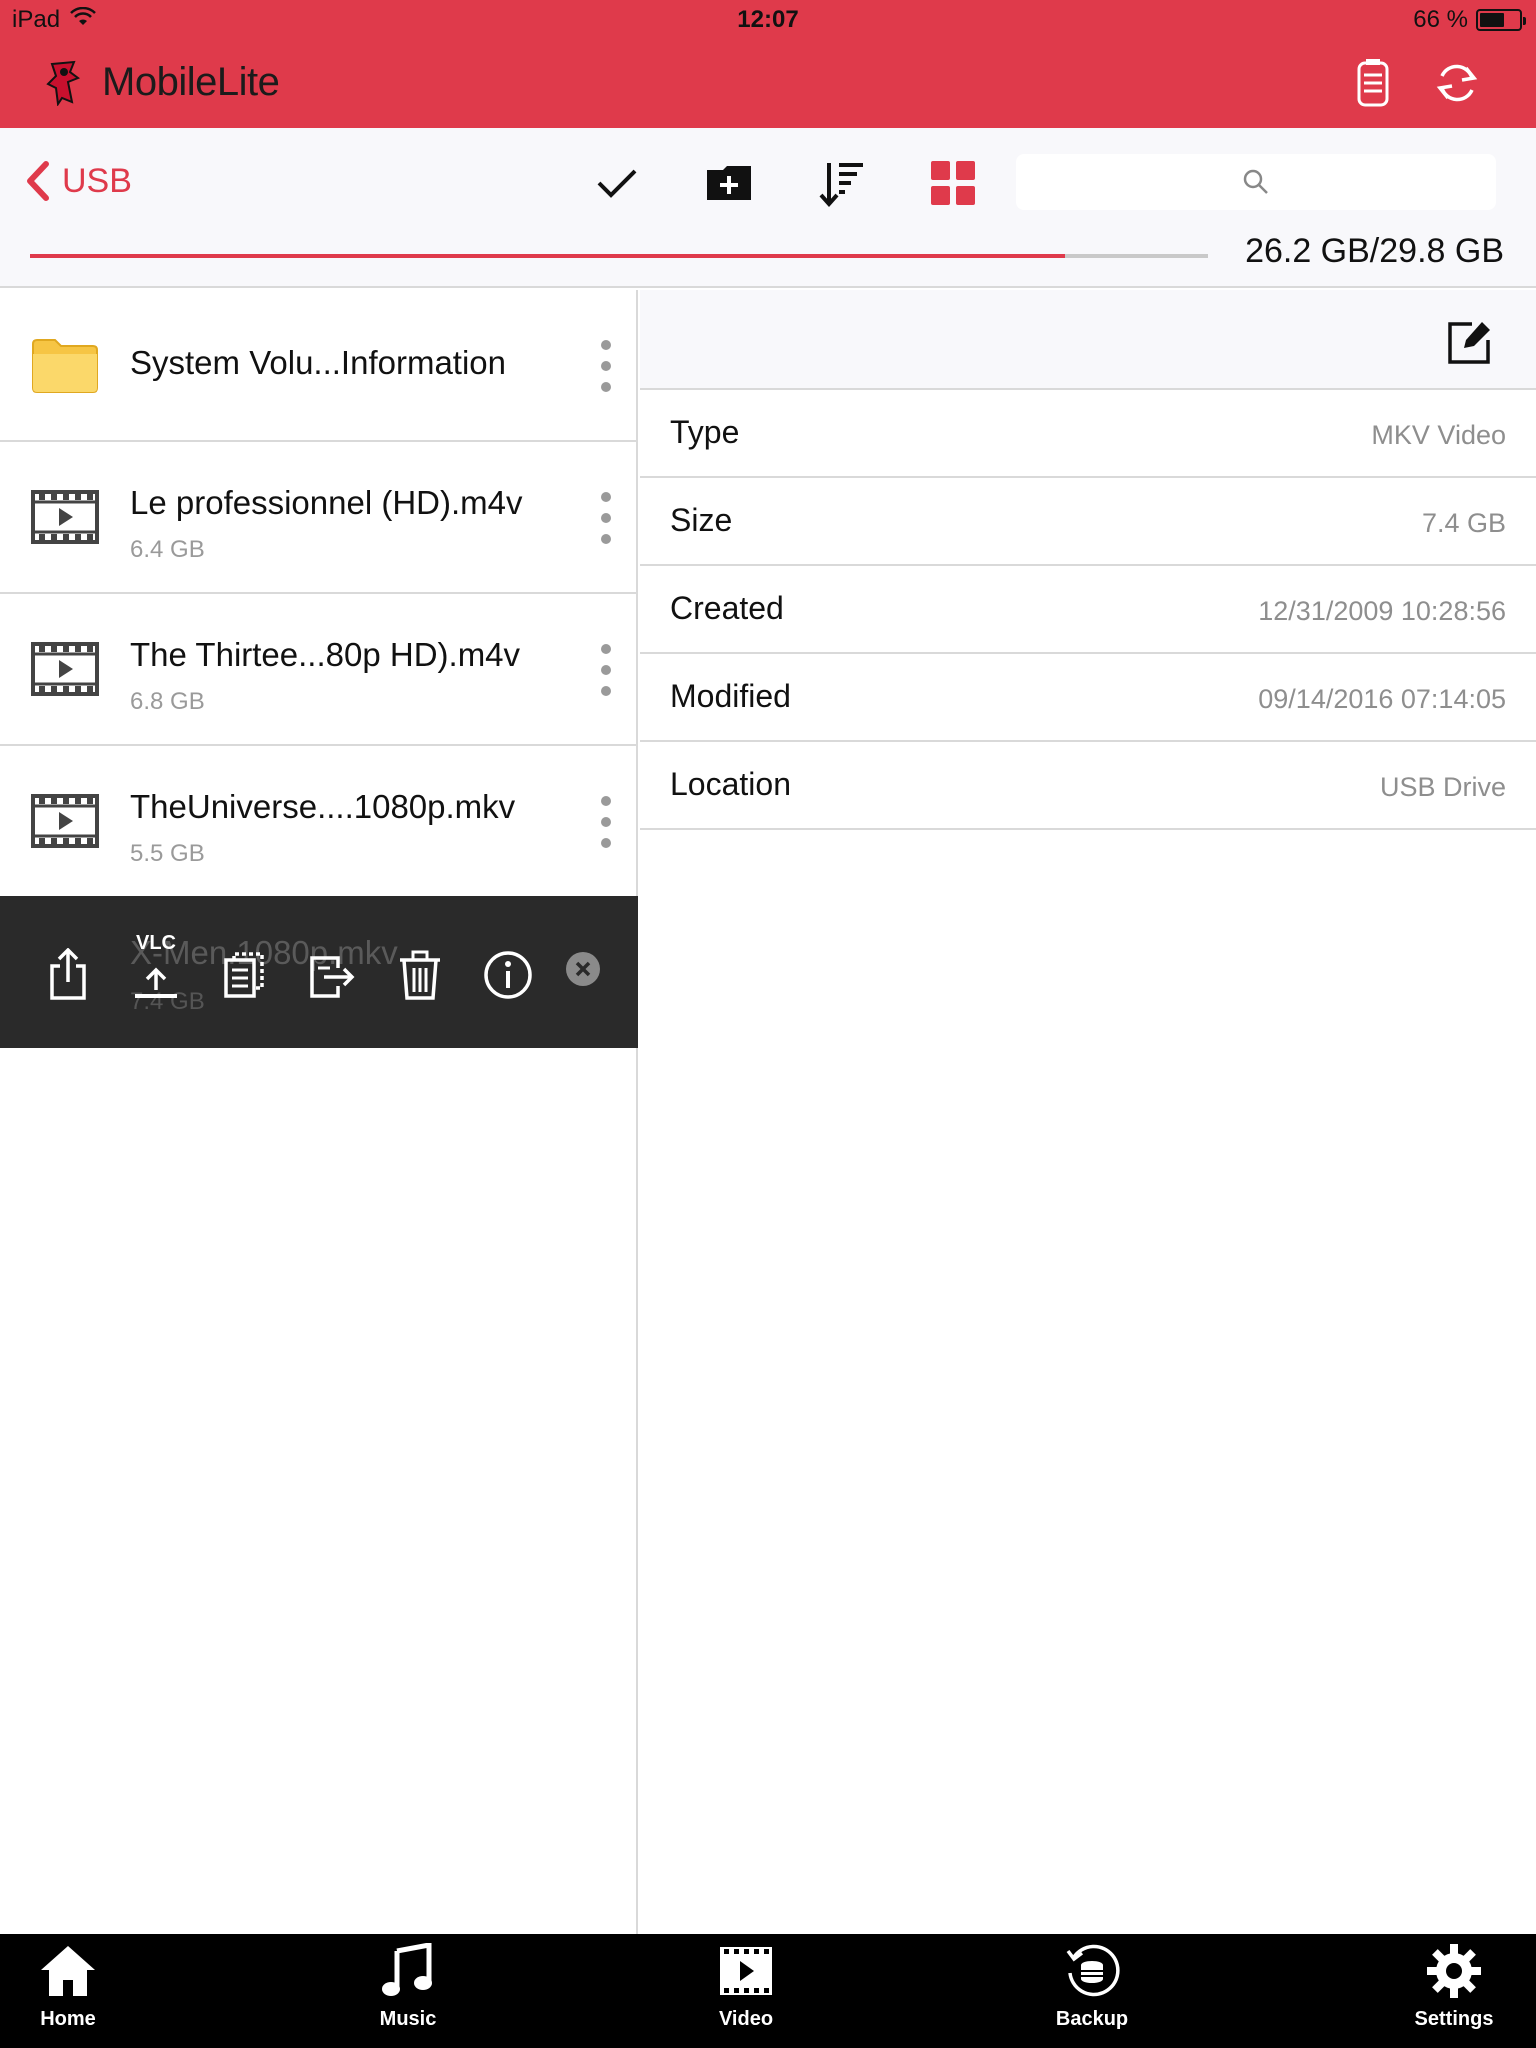 This screenshot has width=1536, height=2048. I want to click on checkmark-icon, so click(617, 183).